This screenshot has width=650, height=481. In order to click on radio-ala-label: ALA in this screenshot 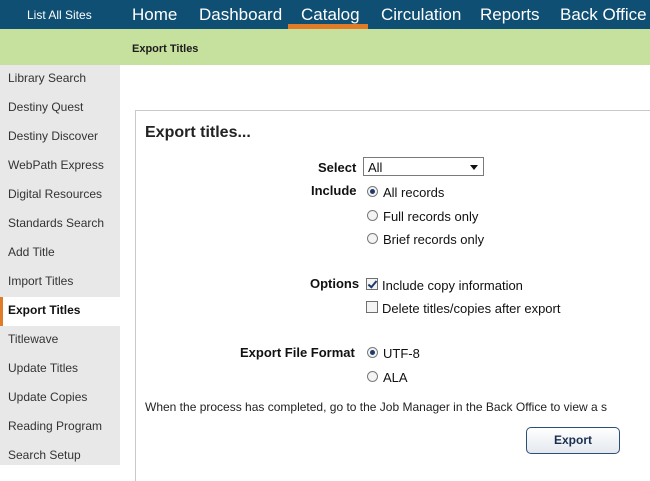, I will do `click(395, 377)`.